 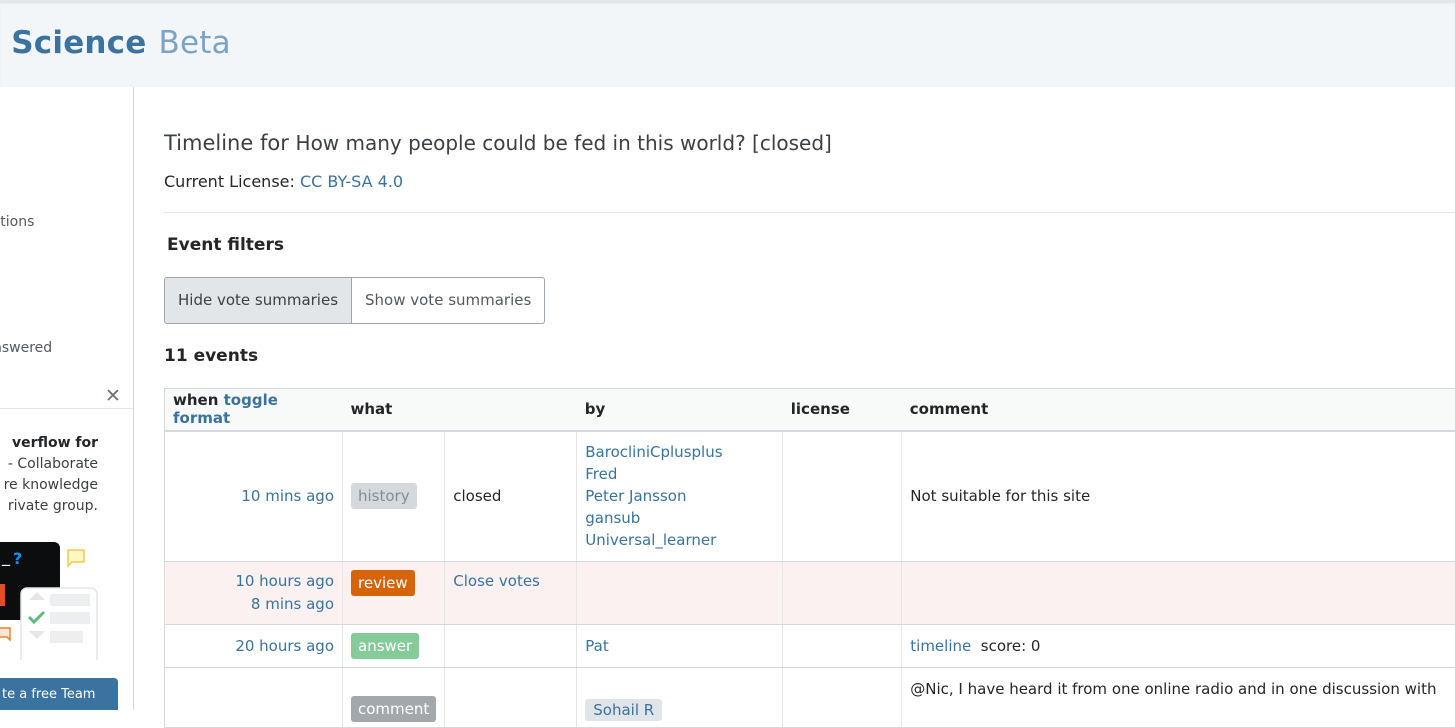 I want to click on event-filters-heading: Event filters, so click(x=225, y=245).